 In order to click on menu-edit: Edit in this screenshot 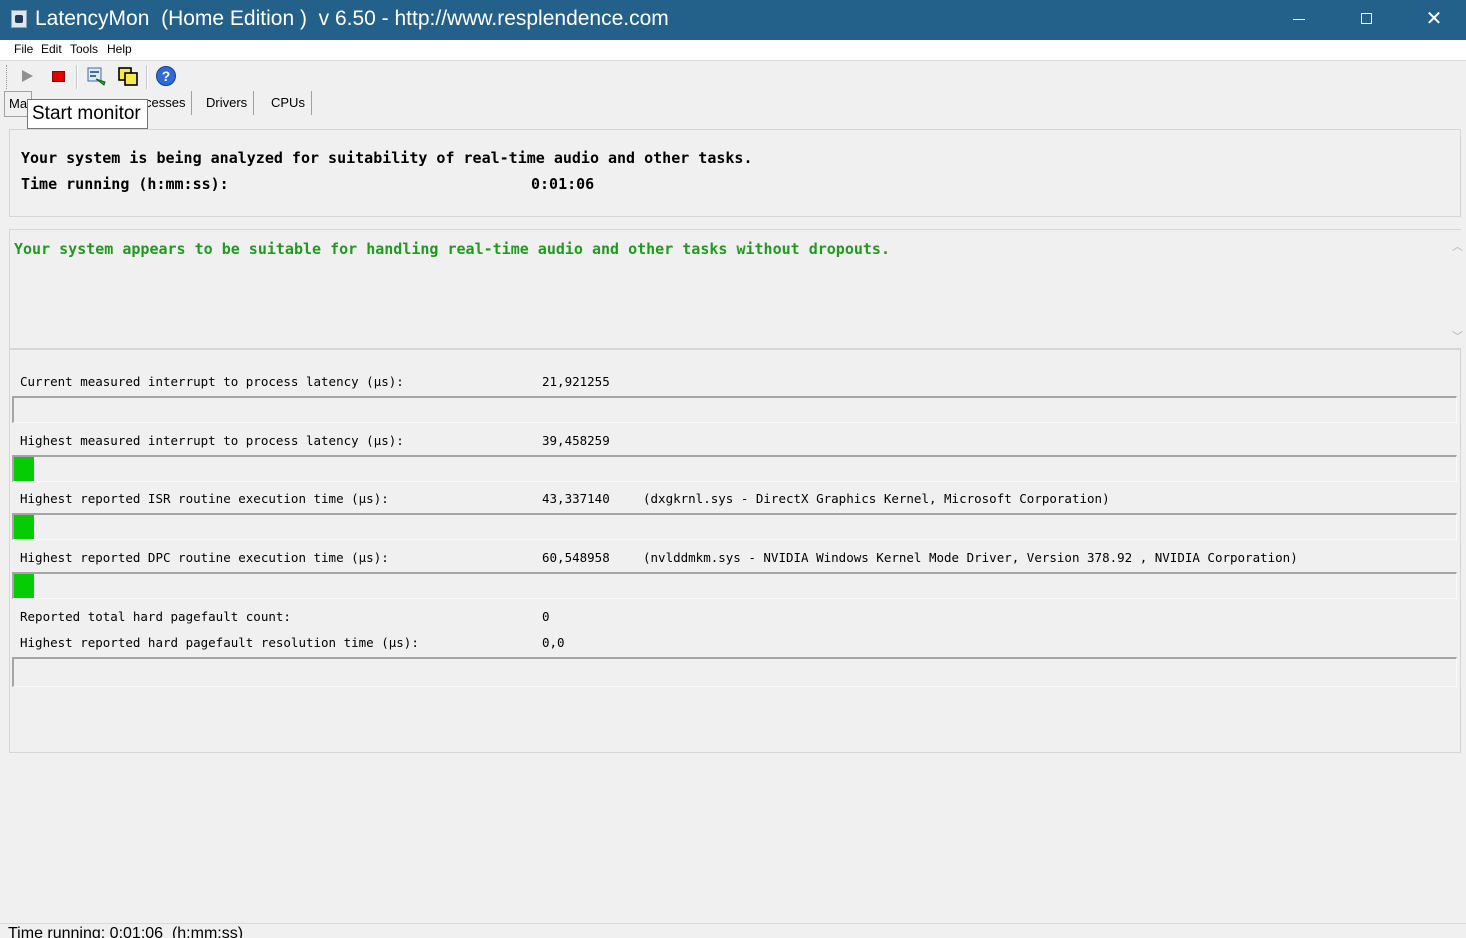, I will do `click(51, 49)`.